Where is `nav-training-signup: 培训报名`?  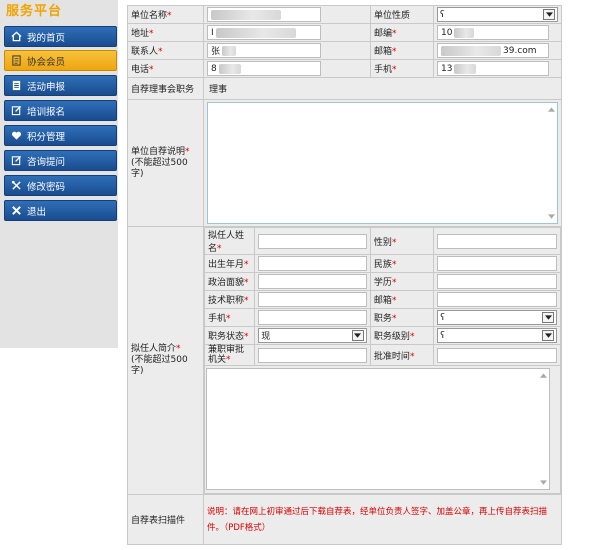
nav-training-signup: 培训报名 is located at coordinates (60, 110).